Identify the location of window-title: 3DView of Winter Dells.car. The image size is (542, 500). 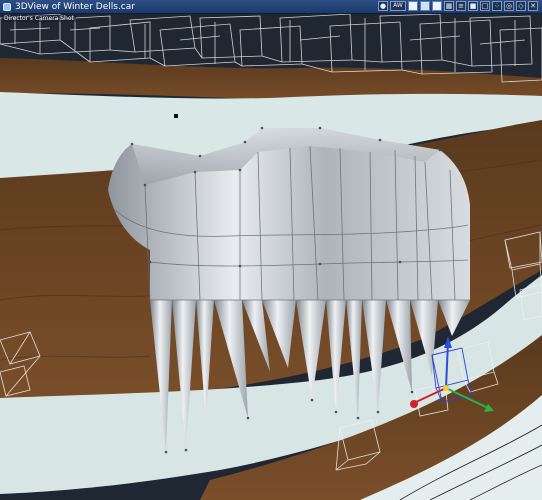
(75, 6).